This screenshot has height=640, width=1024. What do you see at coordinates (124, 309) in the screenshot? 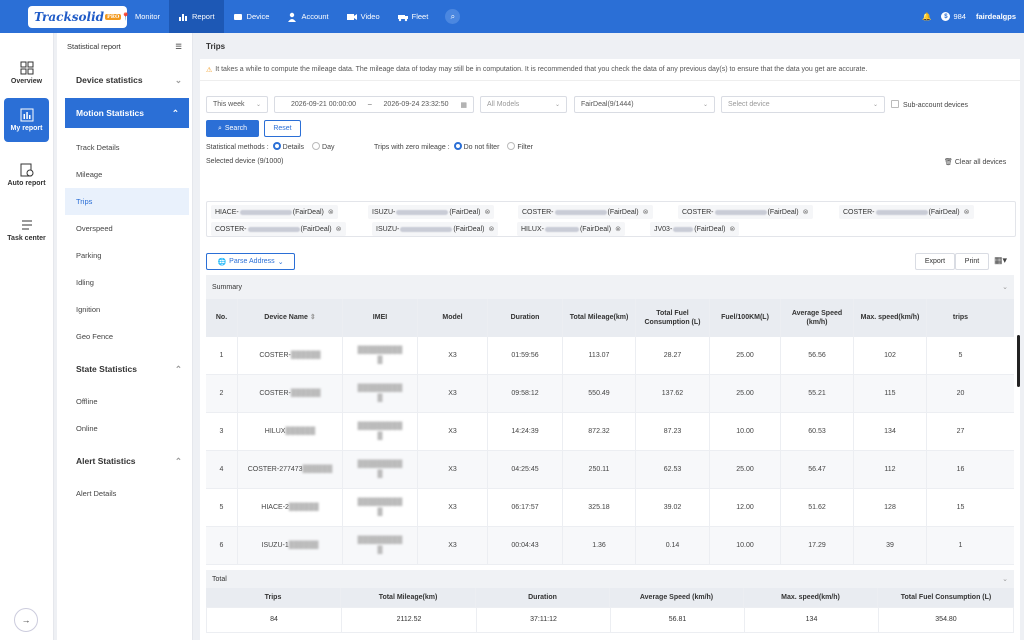
I see `menu-item-ignition: Ignition` at bounding box center [124, 309].